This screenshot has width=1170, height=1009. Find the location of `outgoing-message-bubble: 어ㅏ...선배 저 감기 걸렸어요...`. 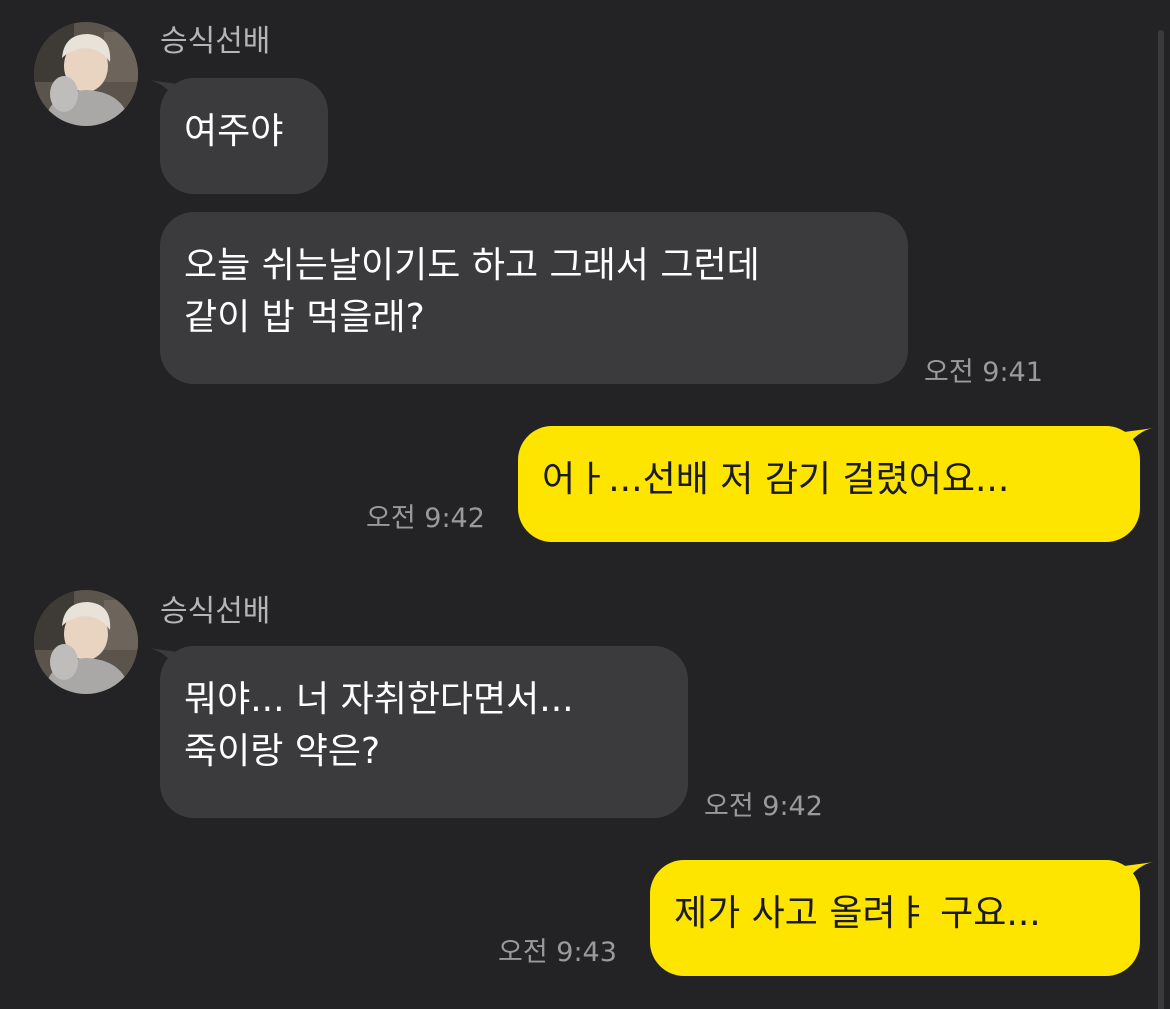

outgoing-message-bubble: 어ㅏ...선배 저 감기 걸렸어요... is located at coordinates (829, 484).